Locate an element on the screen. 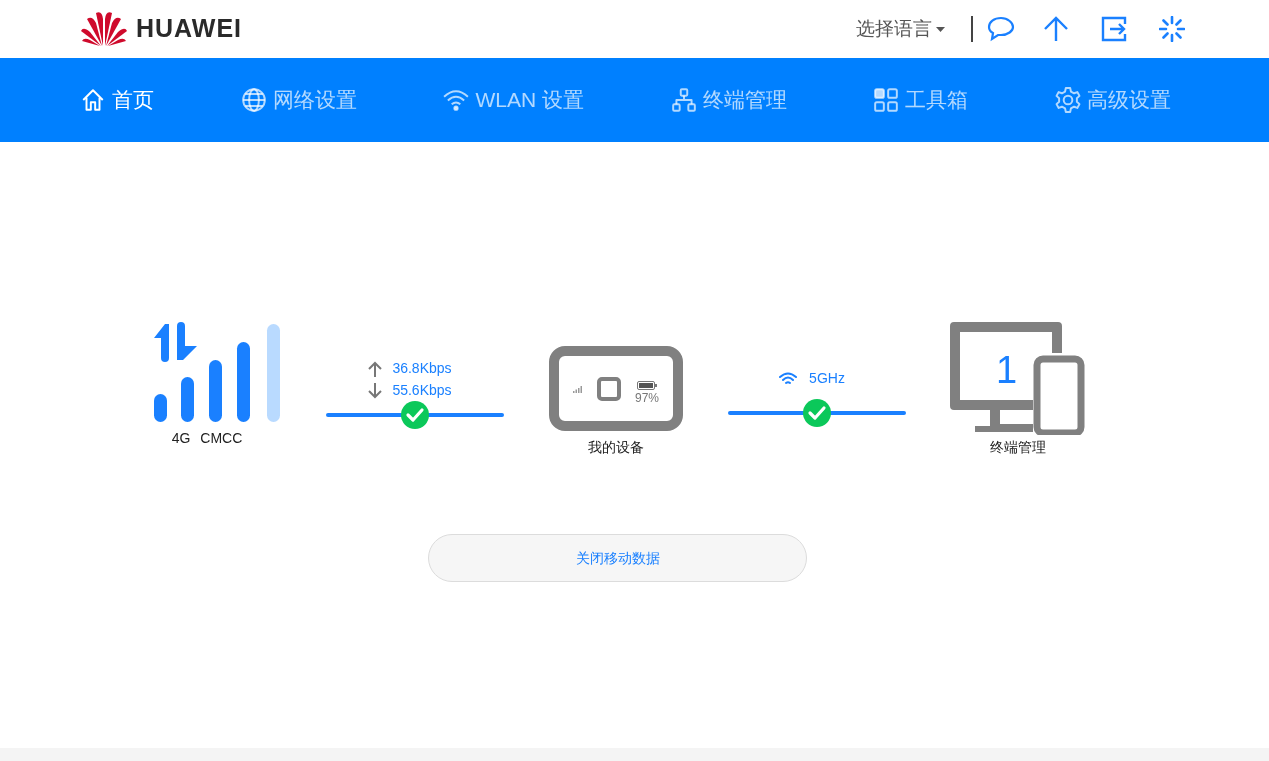  grid-icon is located at coordinates (886, 100).